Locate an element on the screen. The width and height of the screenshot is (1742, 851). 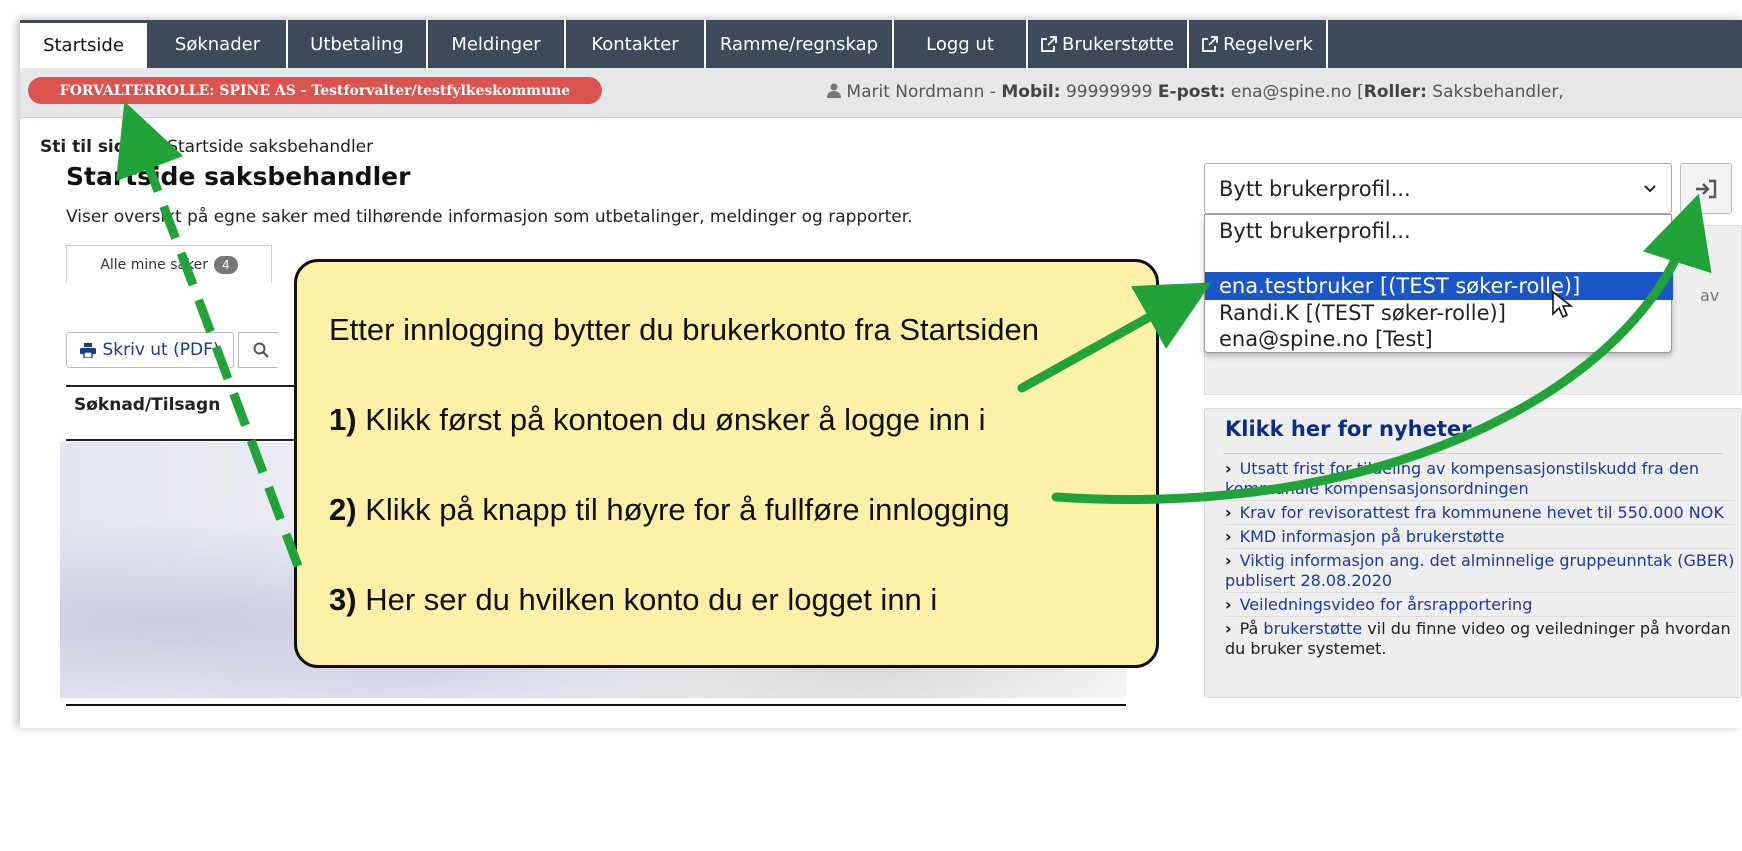
user-icon is located at coordinates (834, 90).